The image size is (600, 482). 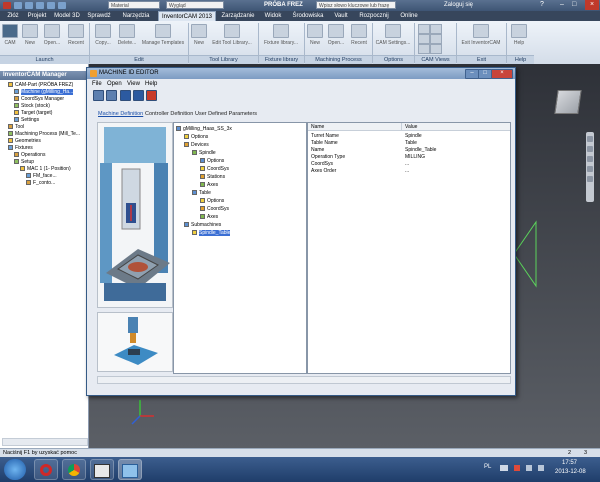 What do you see at coordinates (97, 84) in the screenshot?
I see `menu-file: File` at bounding box center [97, 84].